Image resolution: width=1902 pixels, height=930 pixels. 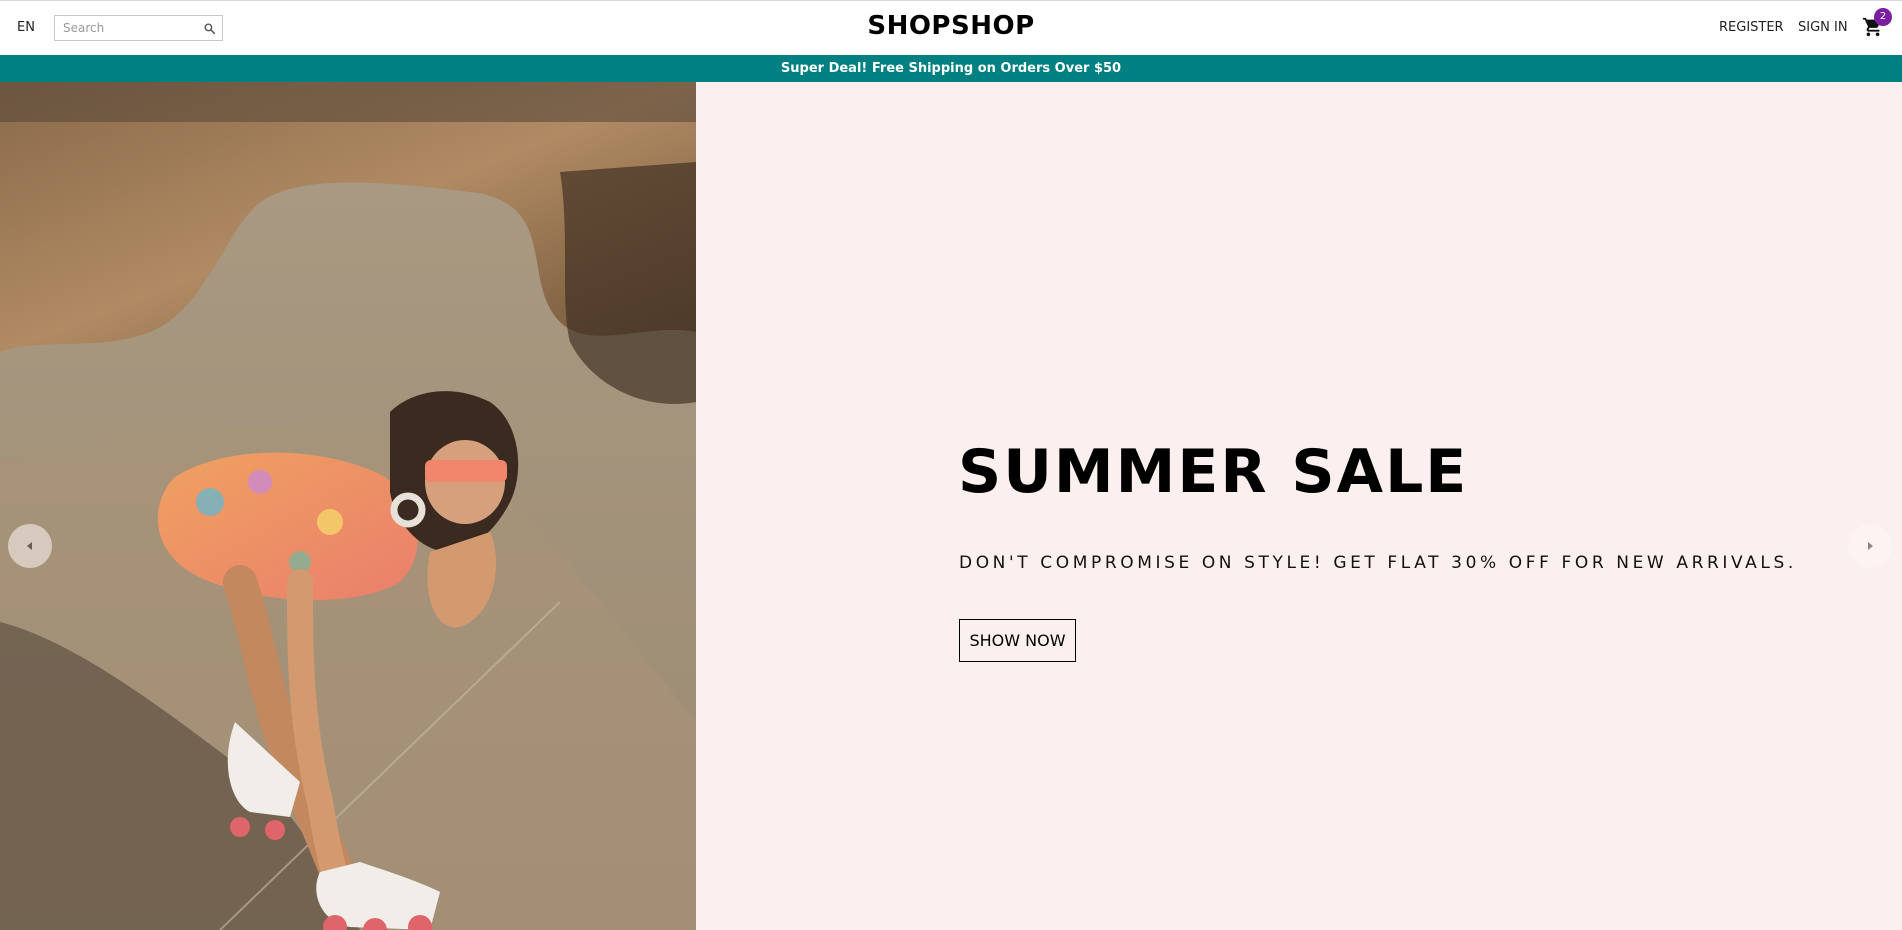 What do you see at coordinates (1883, 17) in the screenshot?
I see `cart-badge: 2` at bounding box center [1883, 17].